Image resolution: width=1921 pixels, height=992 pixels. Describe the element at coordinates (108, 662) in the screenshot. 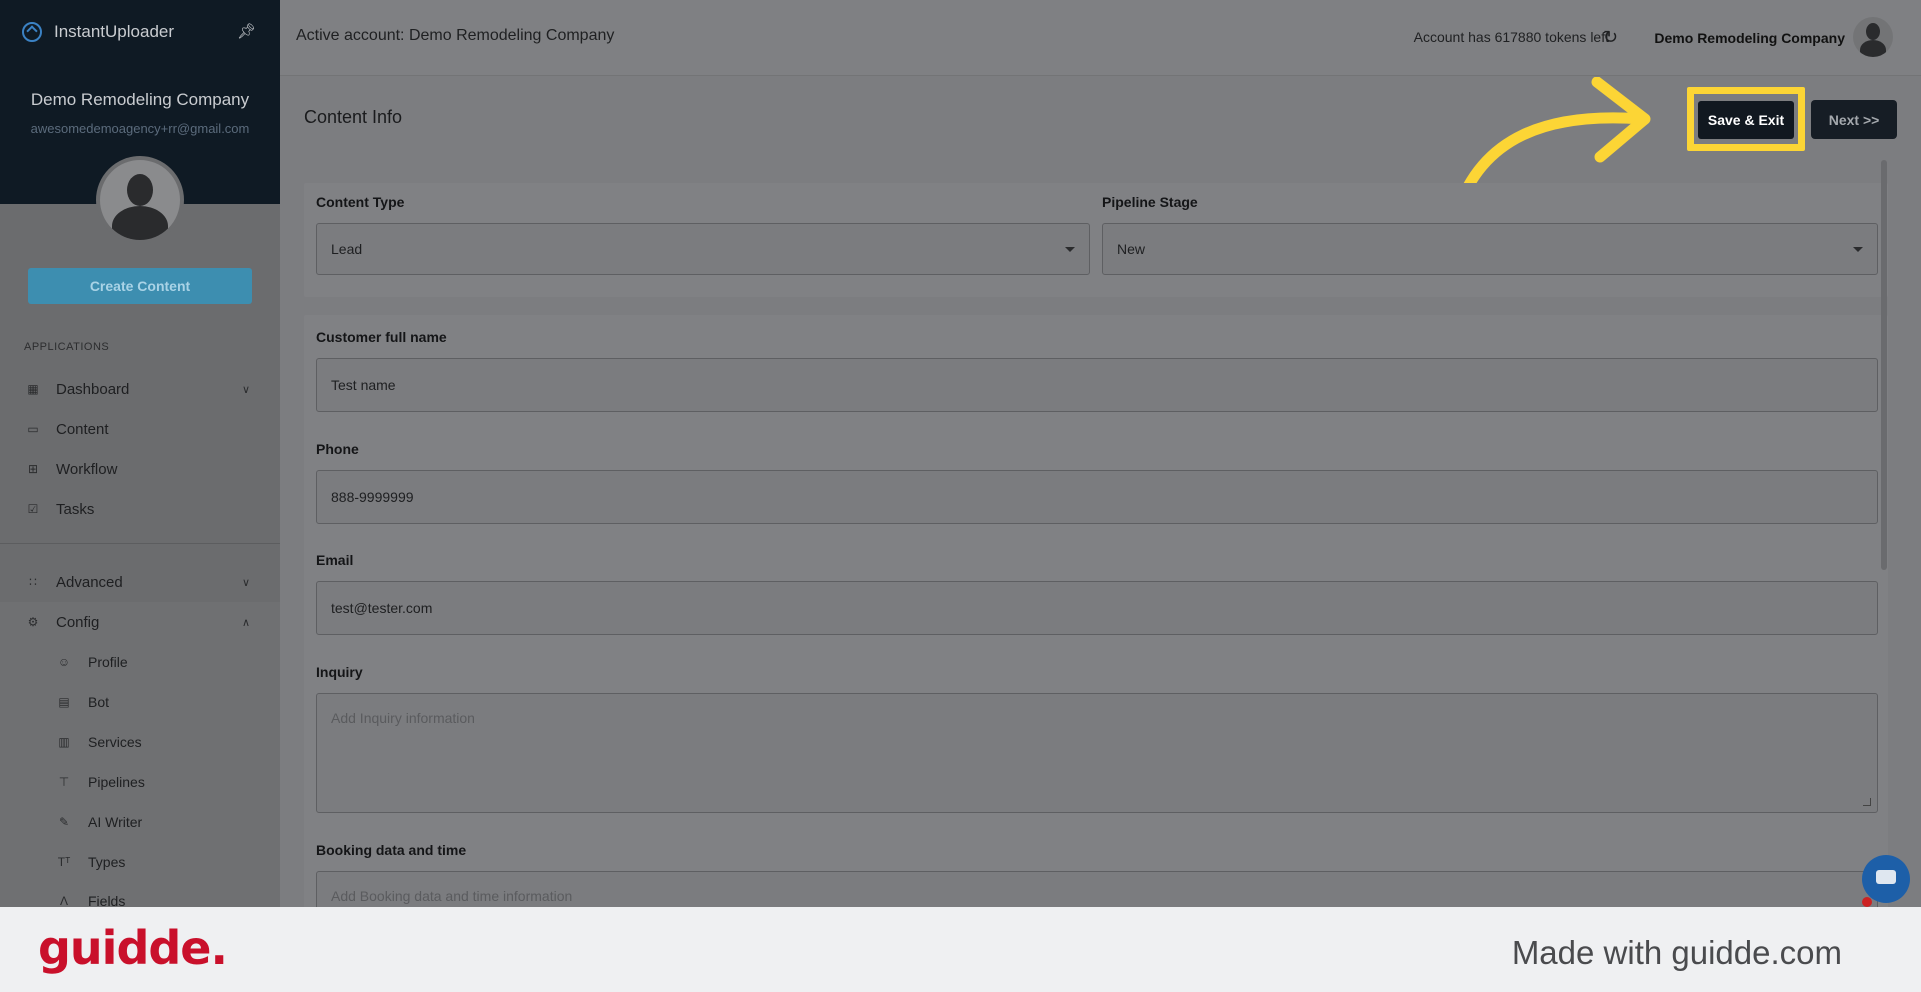

I see `sidebar-subitem-label: Profile` at that location.